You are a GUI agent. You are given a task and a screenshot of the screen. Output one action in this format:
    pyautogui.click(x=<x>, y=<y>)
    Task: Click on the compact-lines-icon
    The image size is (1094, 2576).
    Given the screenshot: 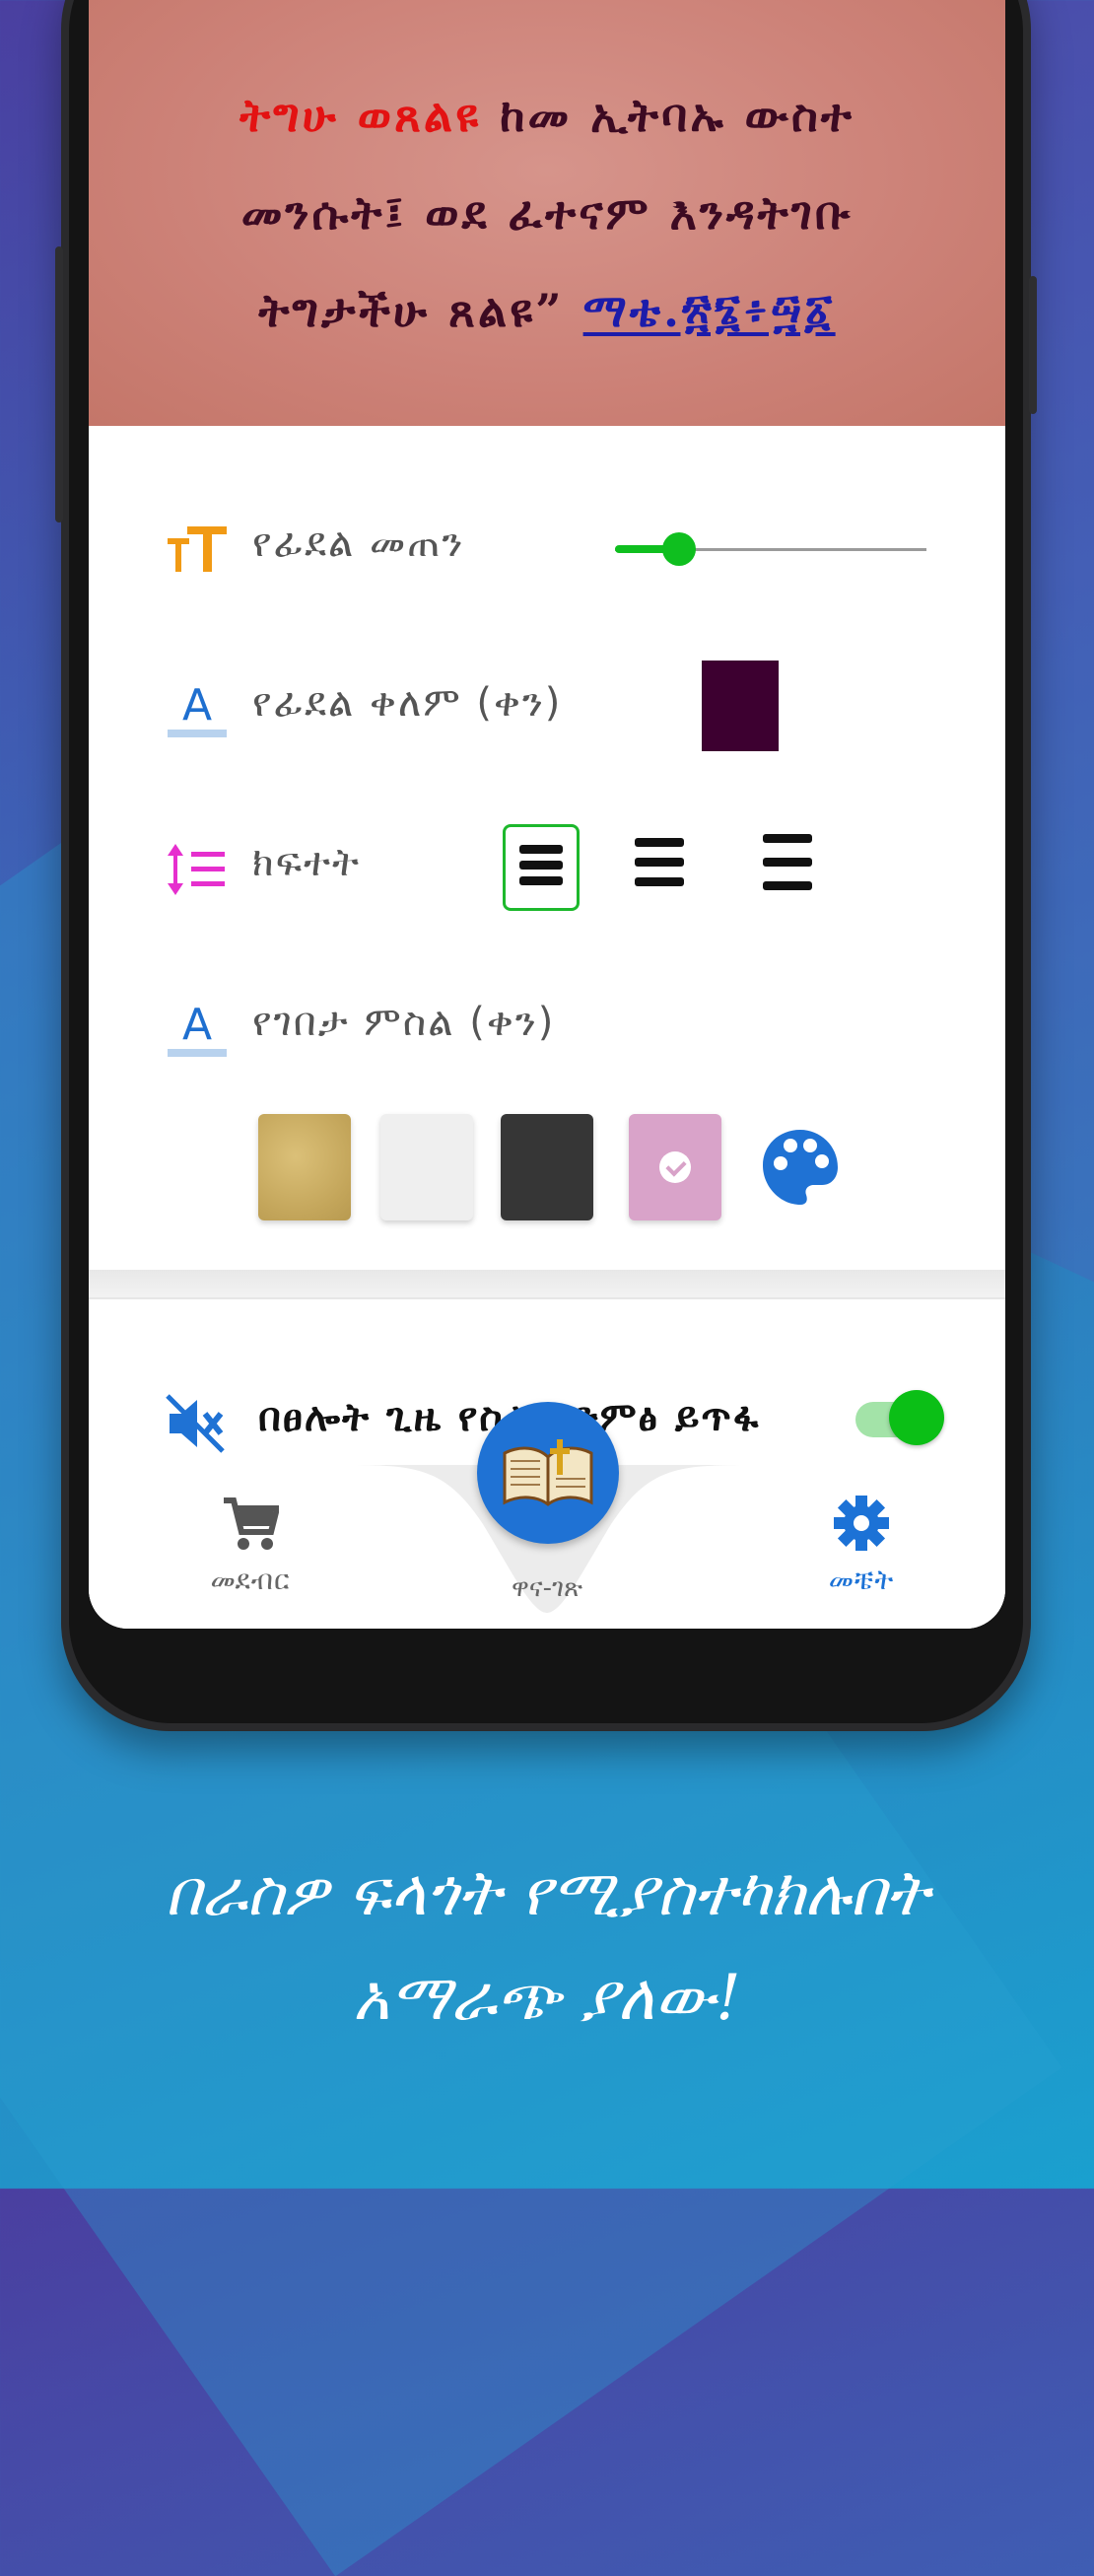 What is the action you would take?
    pyautogui.click(x=541, y=869)
    